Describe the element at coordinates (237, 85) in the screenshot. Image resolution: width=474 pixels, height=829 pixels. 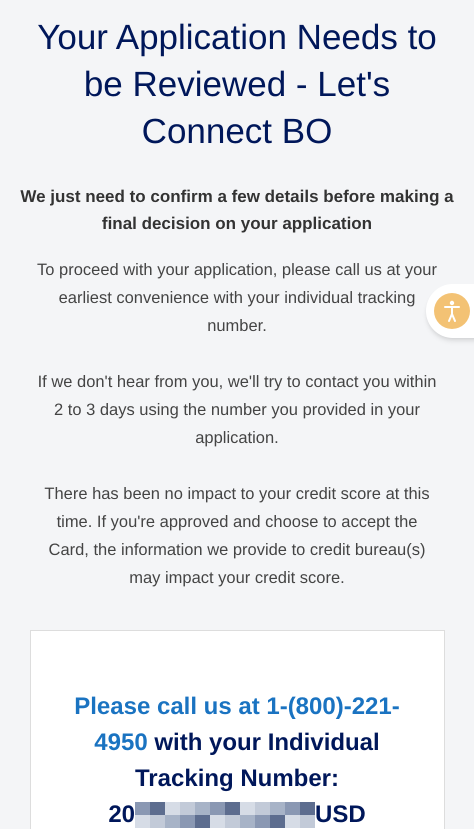
I see `page-title: Your Application Needs to be Reviewed - Let's Connect BO` at that location.